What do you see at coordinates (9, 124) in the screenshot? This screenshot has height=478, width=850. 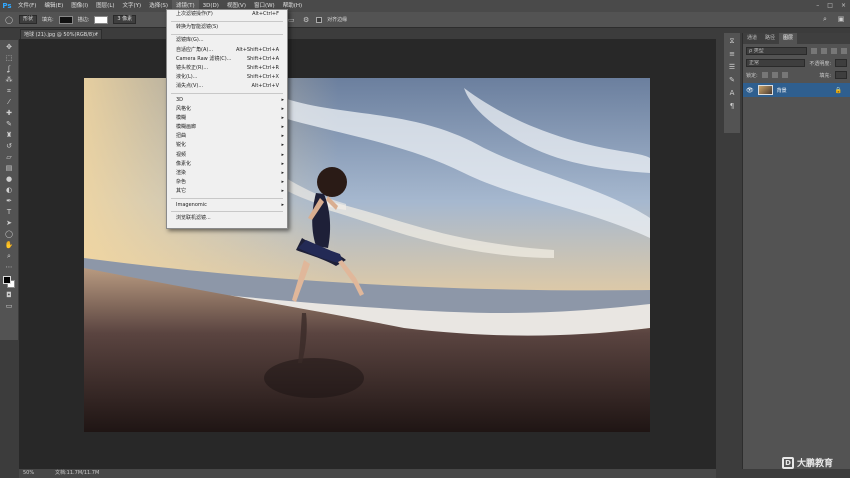 I see `brush-tool-icon: ✎` at bounding box center [9, 124].